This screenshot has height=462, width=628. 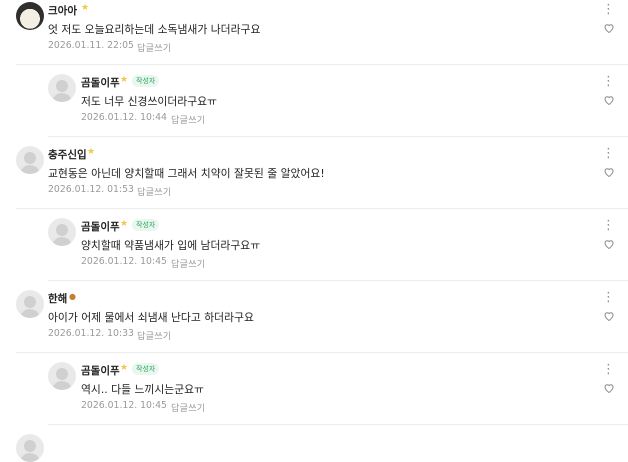 What do you see at coordinates (142, 389) in the screenshot?
I see `comment-text: 역시.. 다들 느끼시는군요ㅠ` at bounding box center [142, 389].